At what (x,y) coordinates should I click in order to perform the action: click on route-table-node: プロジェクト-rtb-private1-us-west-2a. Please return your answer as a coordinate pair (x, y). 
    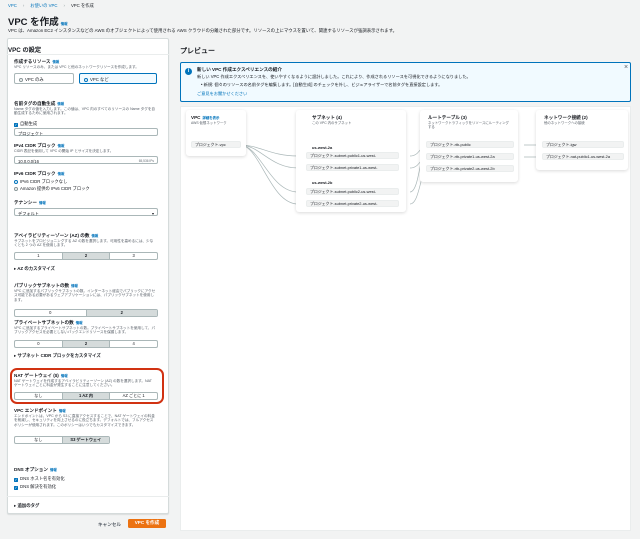
    Looking at the image, I should click on (470, 156).